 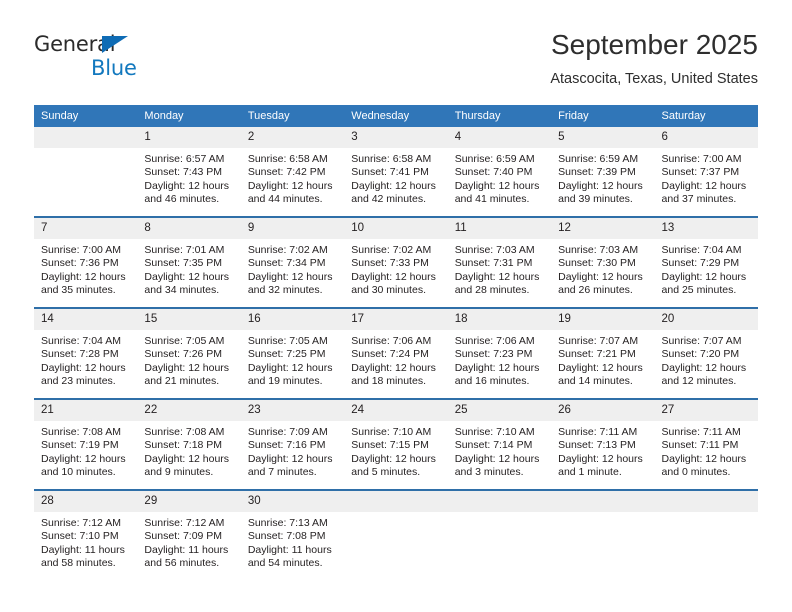 I want to click on day-number: 4, so click(x=499, y=137).